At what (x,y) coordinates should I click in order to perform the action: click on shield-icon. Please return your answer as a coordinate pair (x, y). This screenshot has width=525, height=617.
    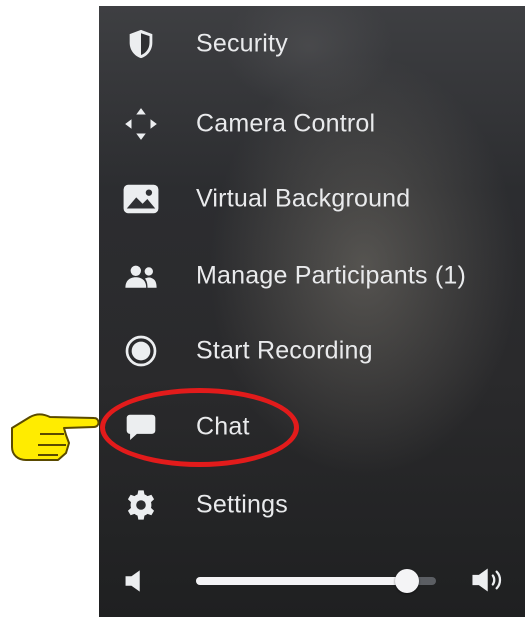
    Looking at the image, I should click on (141, 44).